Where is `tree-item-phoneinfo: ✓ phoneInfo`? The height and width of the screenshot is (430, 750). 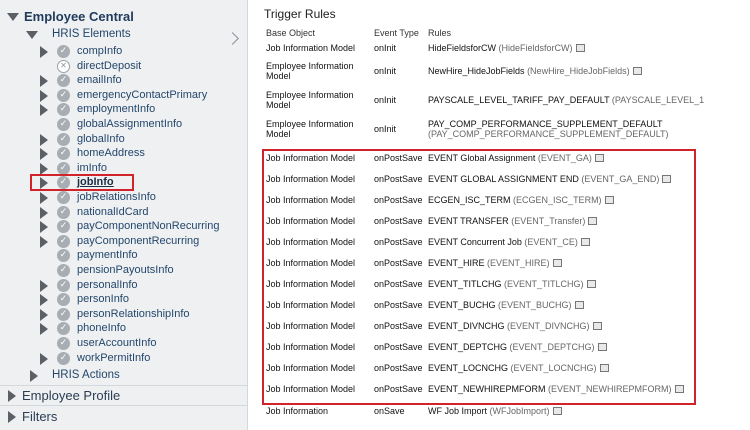 tree-item-phoneinfo: ✓ phoneInfo is located at coordinates (123, 328).